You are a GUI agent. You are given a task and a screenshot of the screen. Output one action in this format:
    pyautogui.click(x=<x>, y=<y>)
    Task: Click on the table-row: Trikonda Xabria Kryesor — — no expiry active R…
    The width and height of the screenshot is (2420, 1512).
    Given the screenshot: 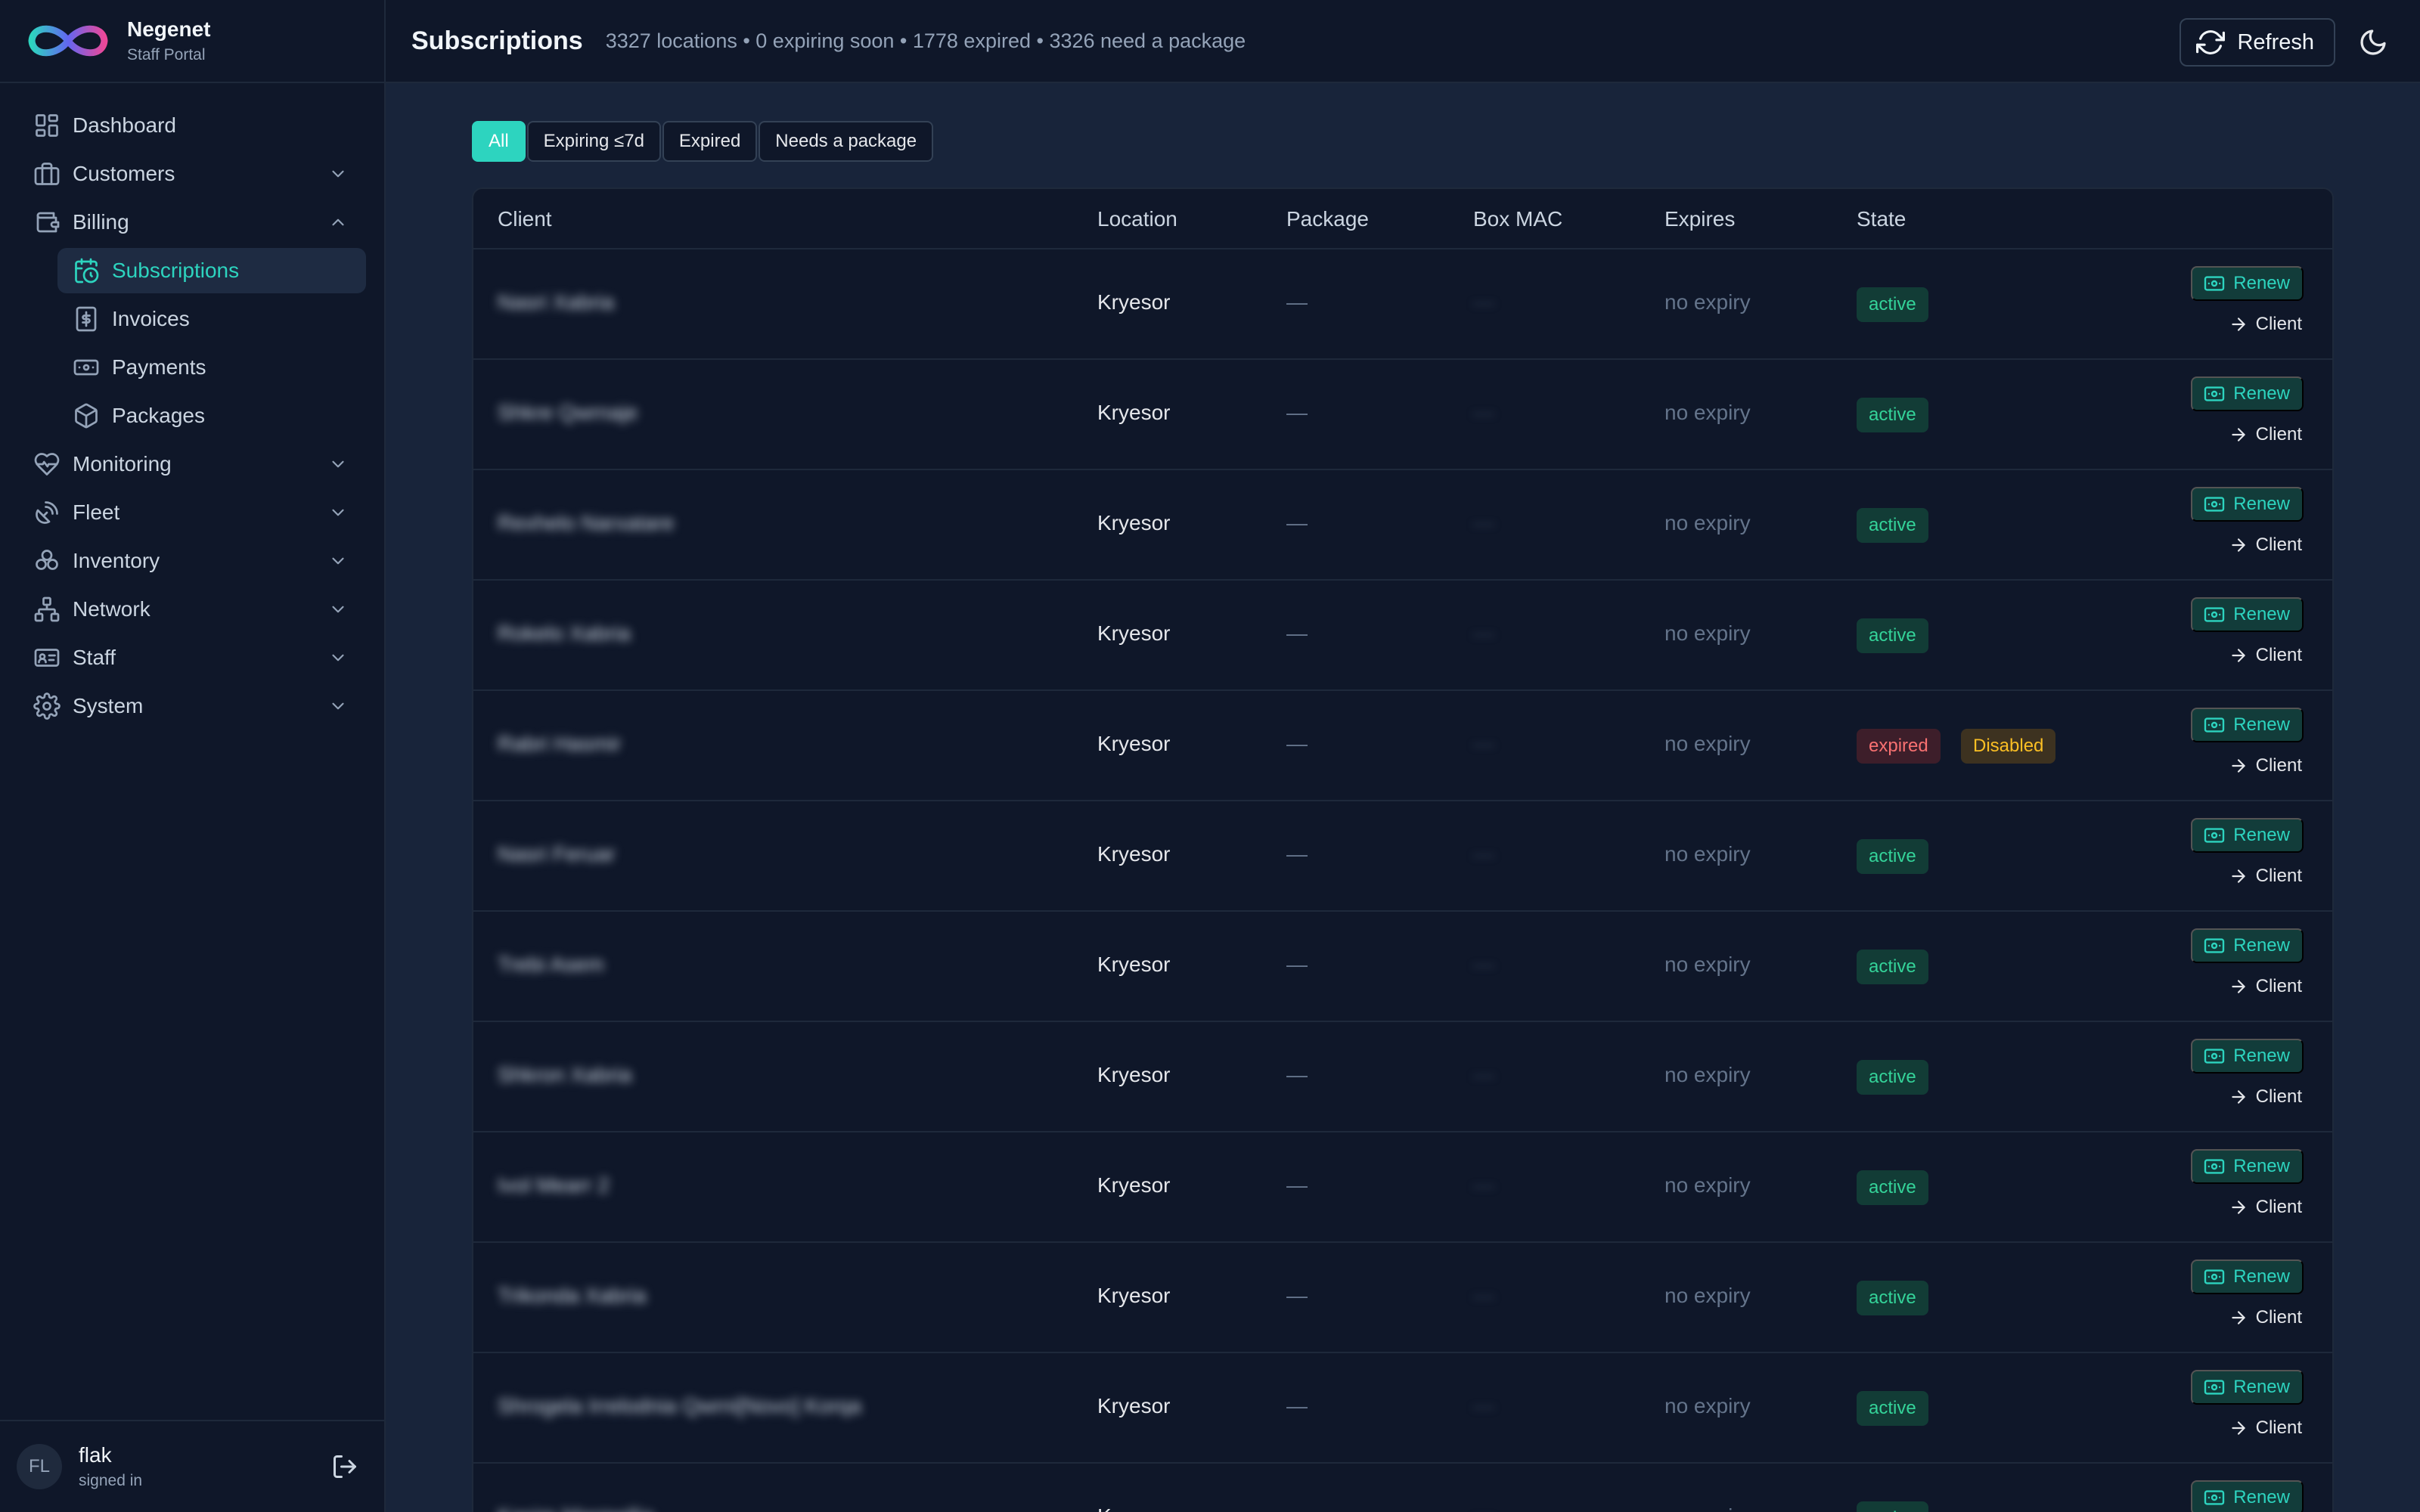 What is the action you would take?
    pyautogui.click(x=1402, y=1298)
    